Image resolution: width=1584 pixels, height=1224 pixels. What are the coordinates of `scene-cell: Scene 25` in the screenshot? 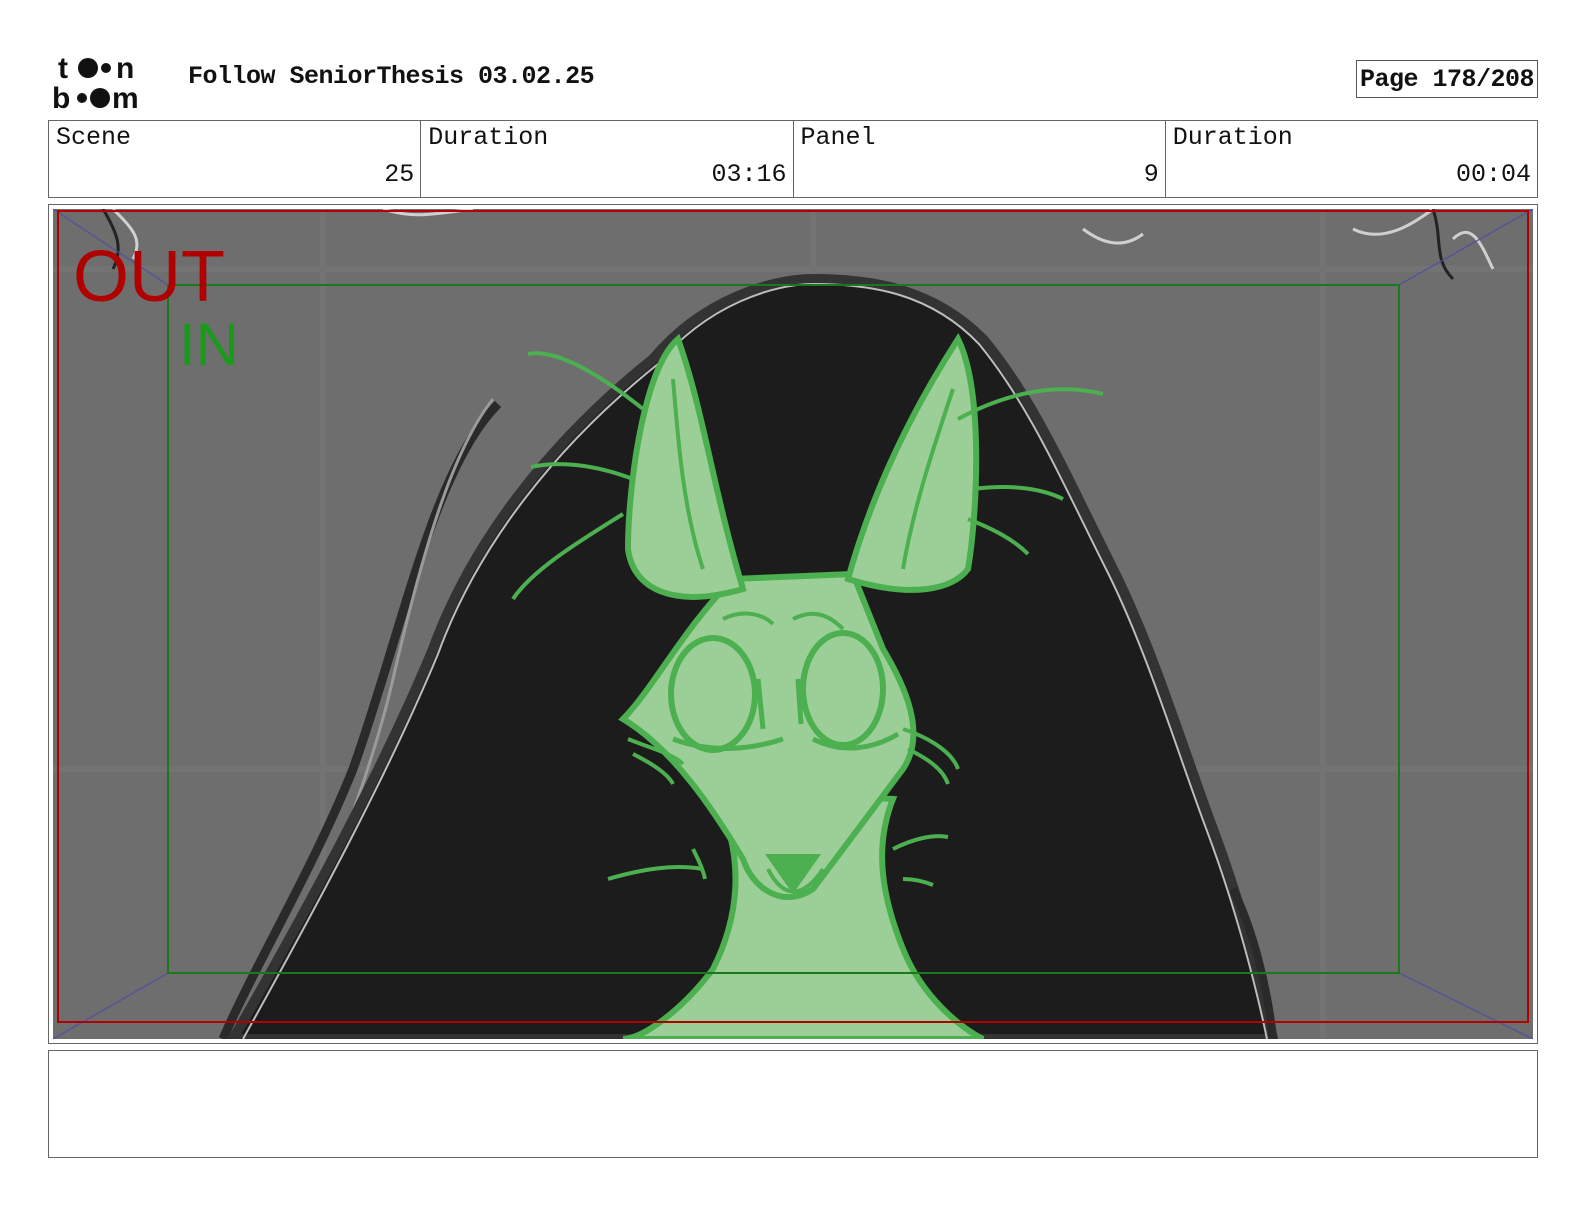 It's located at (235, 159).